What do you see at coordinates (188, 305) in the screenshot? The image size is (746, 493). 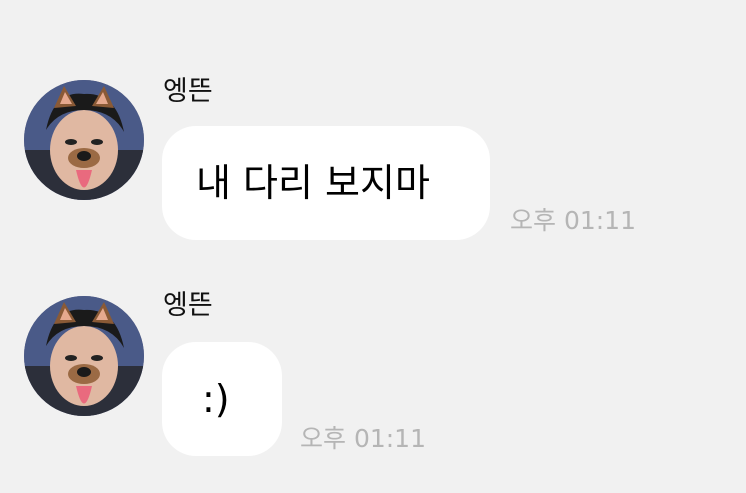 I see `sender-name: 엥뜬` at bounding box center [188, 305].